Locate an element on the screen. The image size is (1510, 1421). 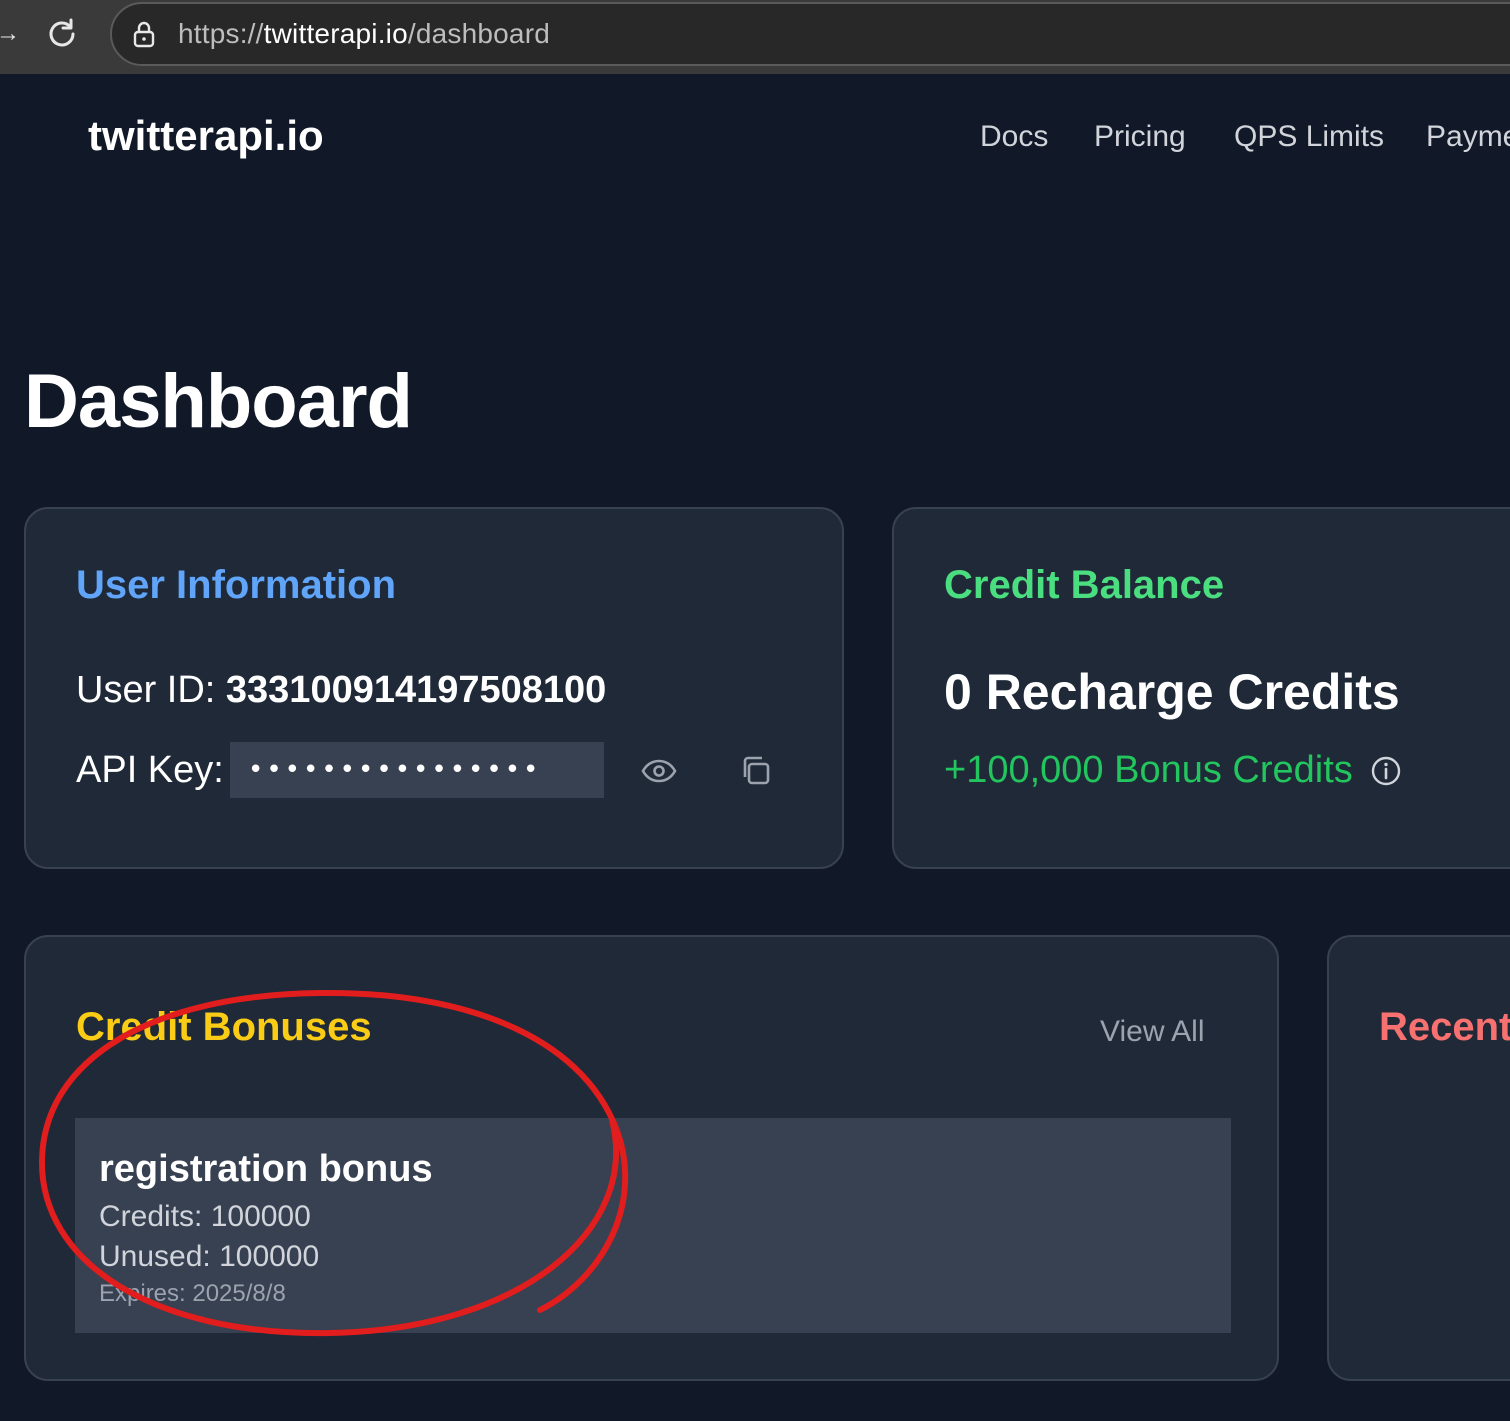
view-all-link: View All is located at coordinates (1152, 1032).